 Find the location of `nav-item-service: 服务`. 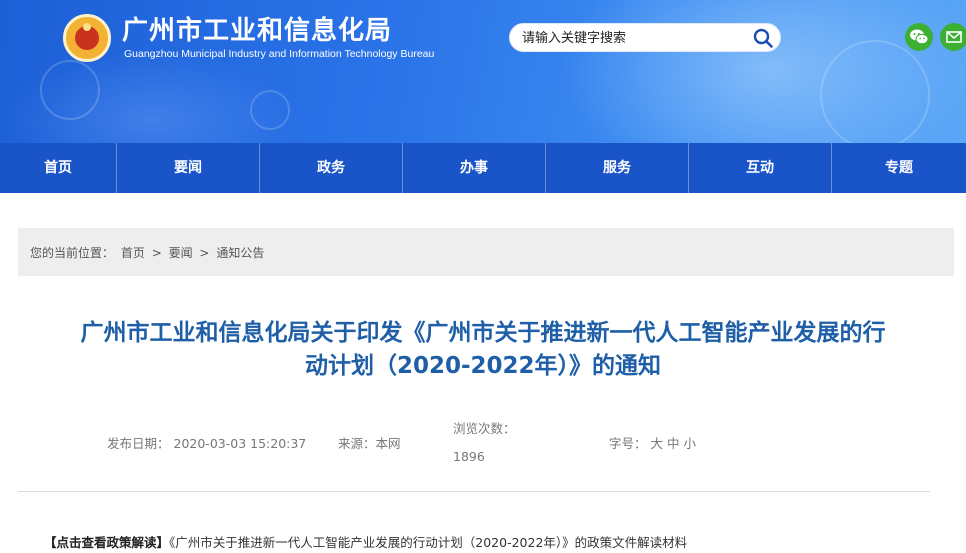

nav-item-service: 服务 is located at coordinates (617, 168).